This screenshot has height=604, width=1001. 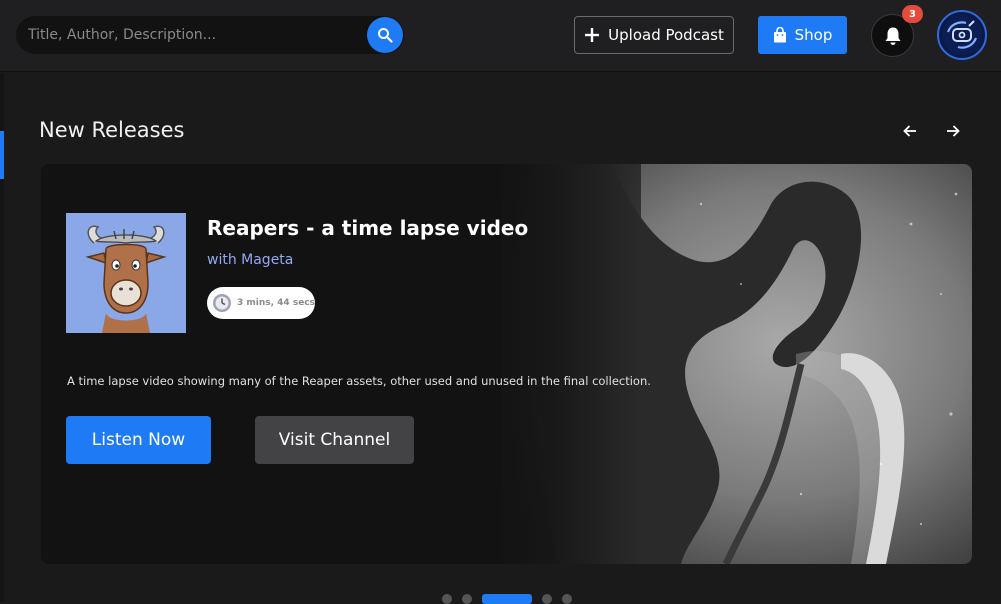 What do you see at coordinates (2, 155) in the screenshot?
I see `sidebar-active-indicator` at bounding box center [2, 155].